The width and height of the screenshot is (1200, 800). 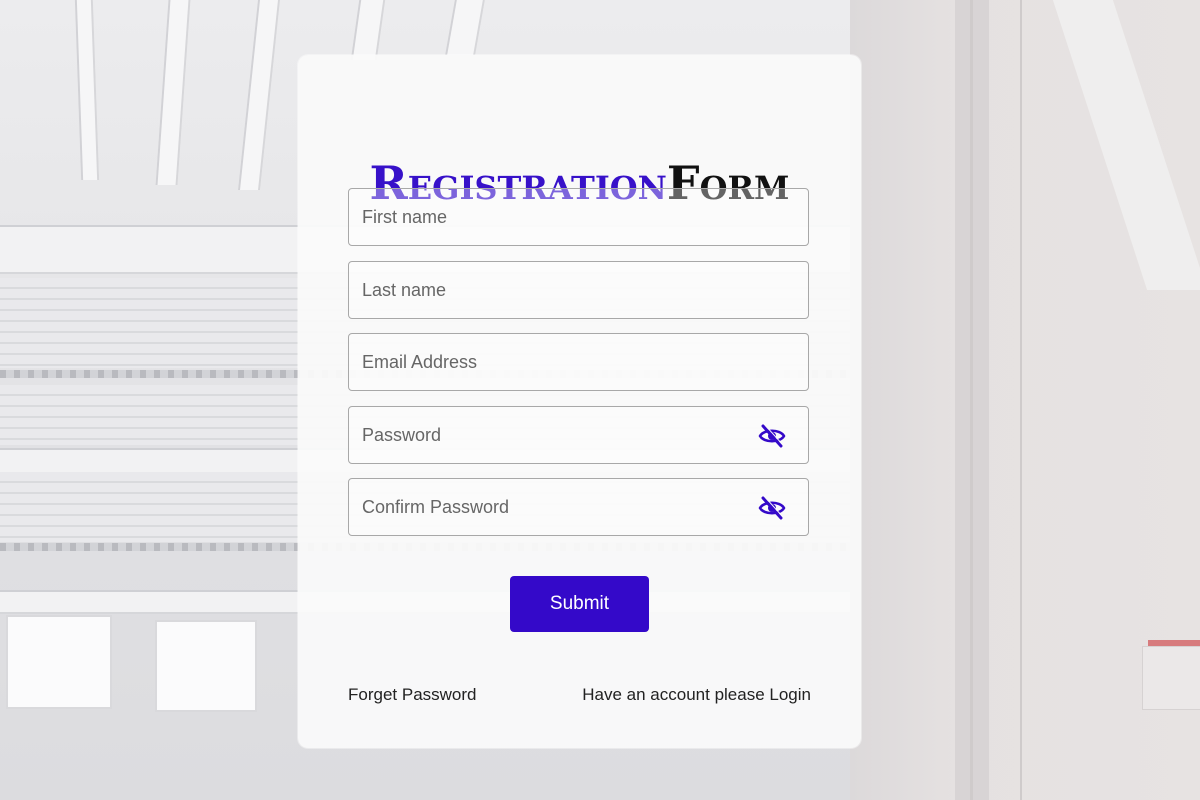 I want to click on email-field, so click(x=578, y=362).